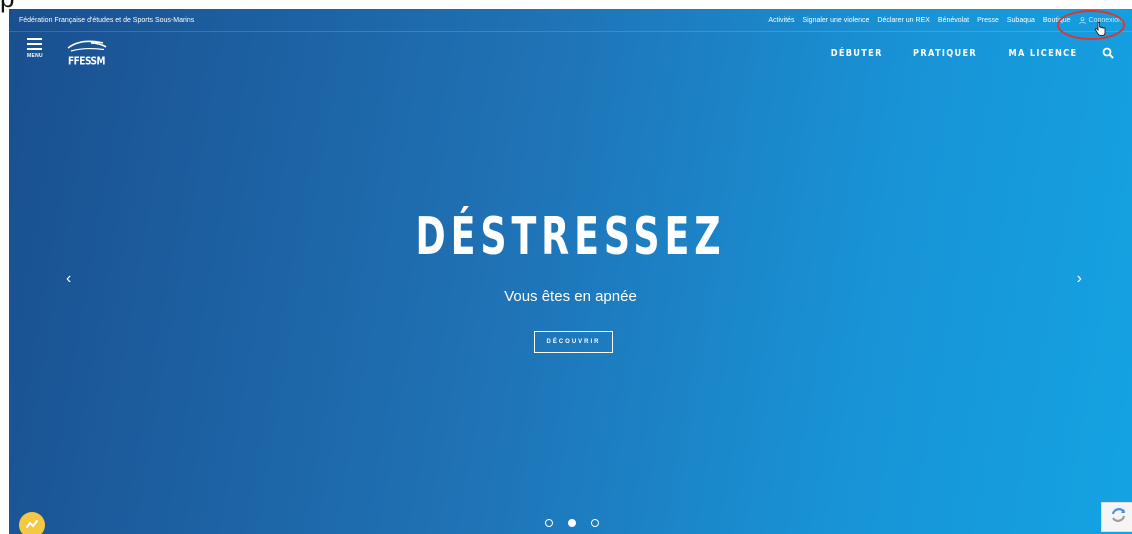 This screenshot has width=1132, height=534. What do you see at coordinates (988, 20) in the screenshot?
I see `util-link-presse: Presse` at bounding box center [988, 20].